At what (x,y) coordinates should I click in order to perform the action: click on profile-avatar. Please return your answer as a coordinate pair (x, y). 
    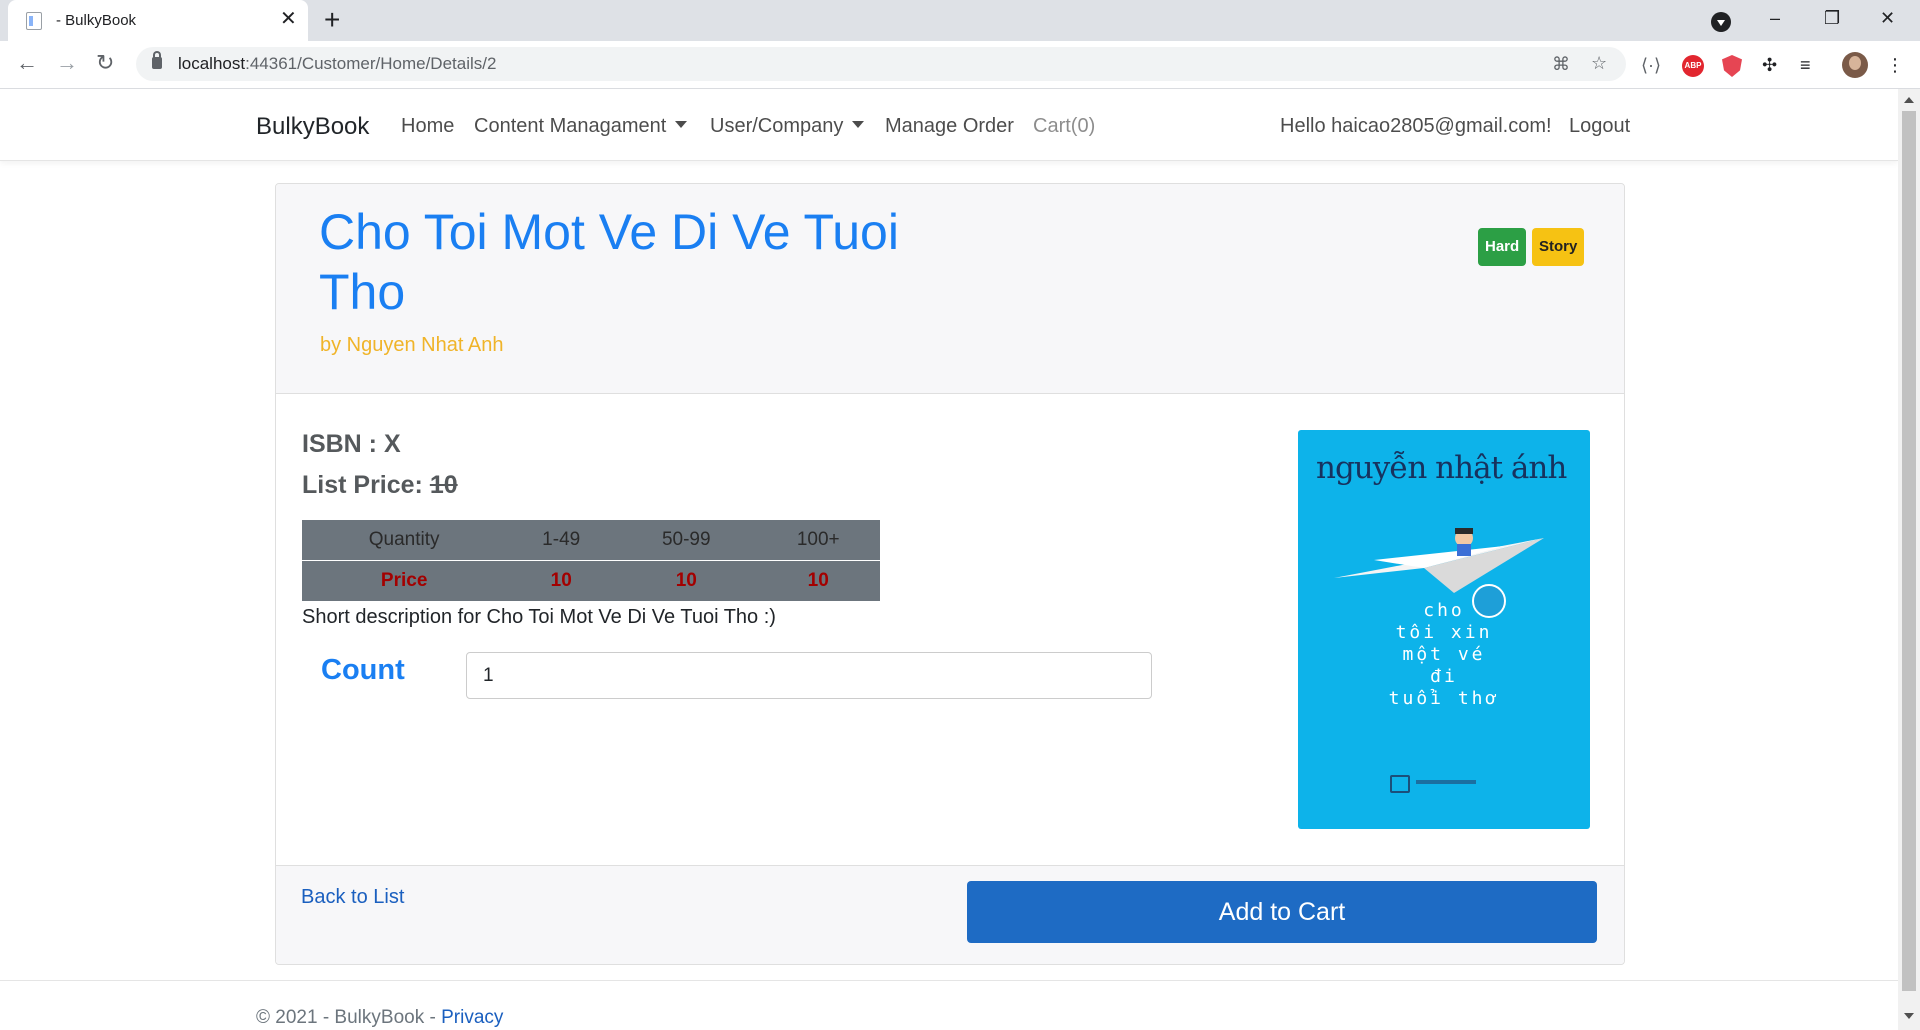
    Looking at the image, I should click on (1855, 65).